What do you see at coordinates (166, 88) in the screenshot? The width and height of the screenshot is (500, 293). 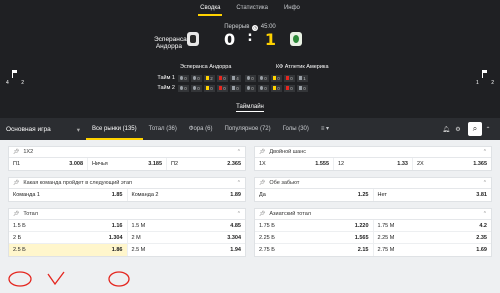 I see `stats-row-label: Тайм 2` at bounding box center [166, 88].